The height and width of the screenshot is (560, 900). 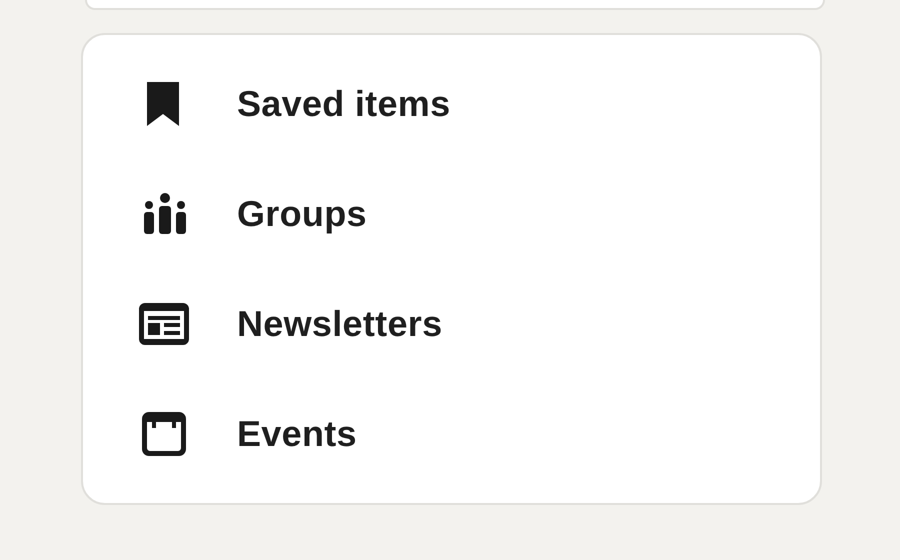 What do you see at coordinates (165, 214) in the screenshot?
I see `people-icon` at bounding box center [165, 214].